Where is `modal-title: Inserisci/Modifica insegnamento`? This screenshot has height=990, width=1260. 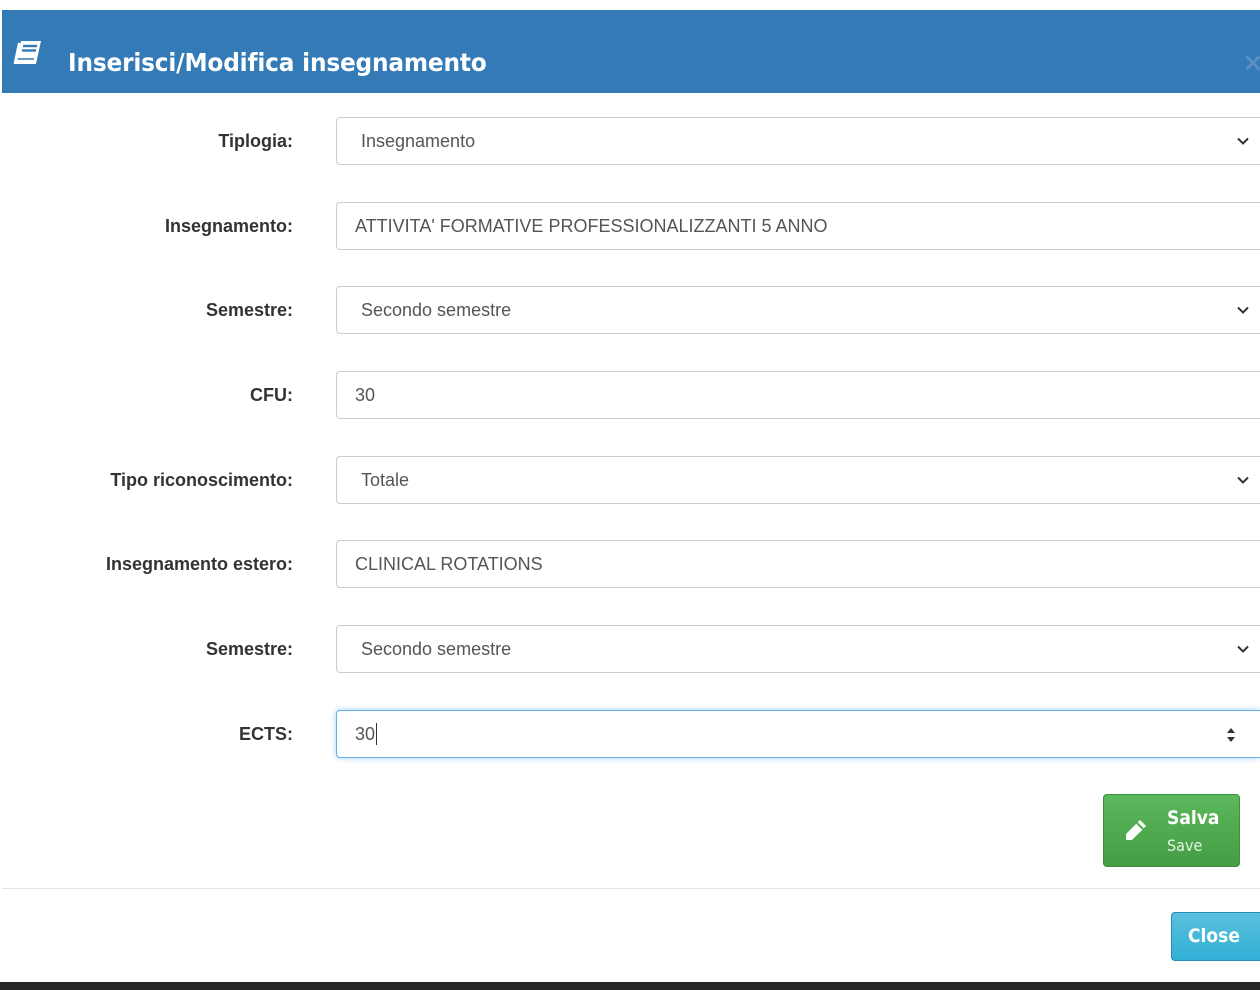 modal-title: Inserisci/Modifica insegnamento is located at coordinates (277, 62).